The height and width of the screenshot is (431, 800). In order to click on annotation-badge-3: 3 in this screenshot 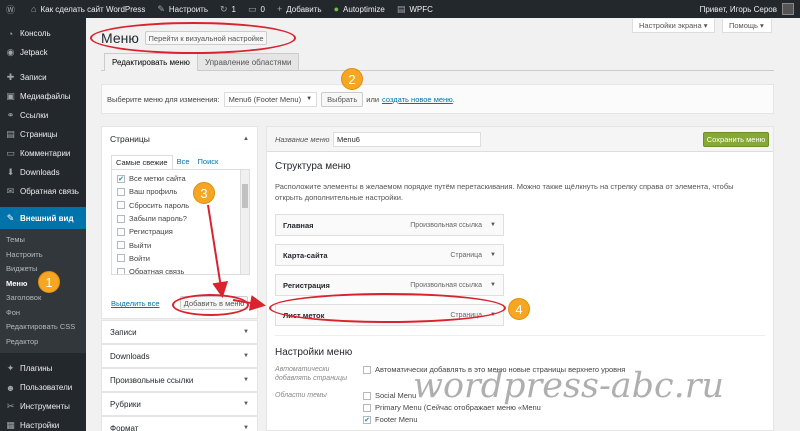, I will do `click(204, 193)`.